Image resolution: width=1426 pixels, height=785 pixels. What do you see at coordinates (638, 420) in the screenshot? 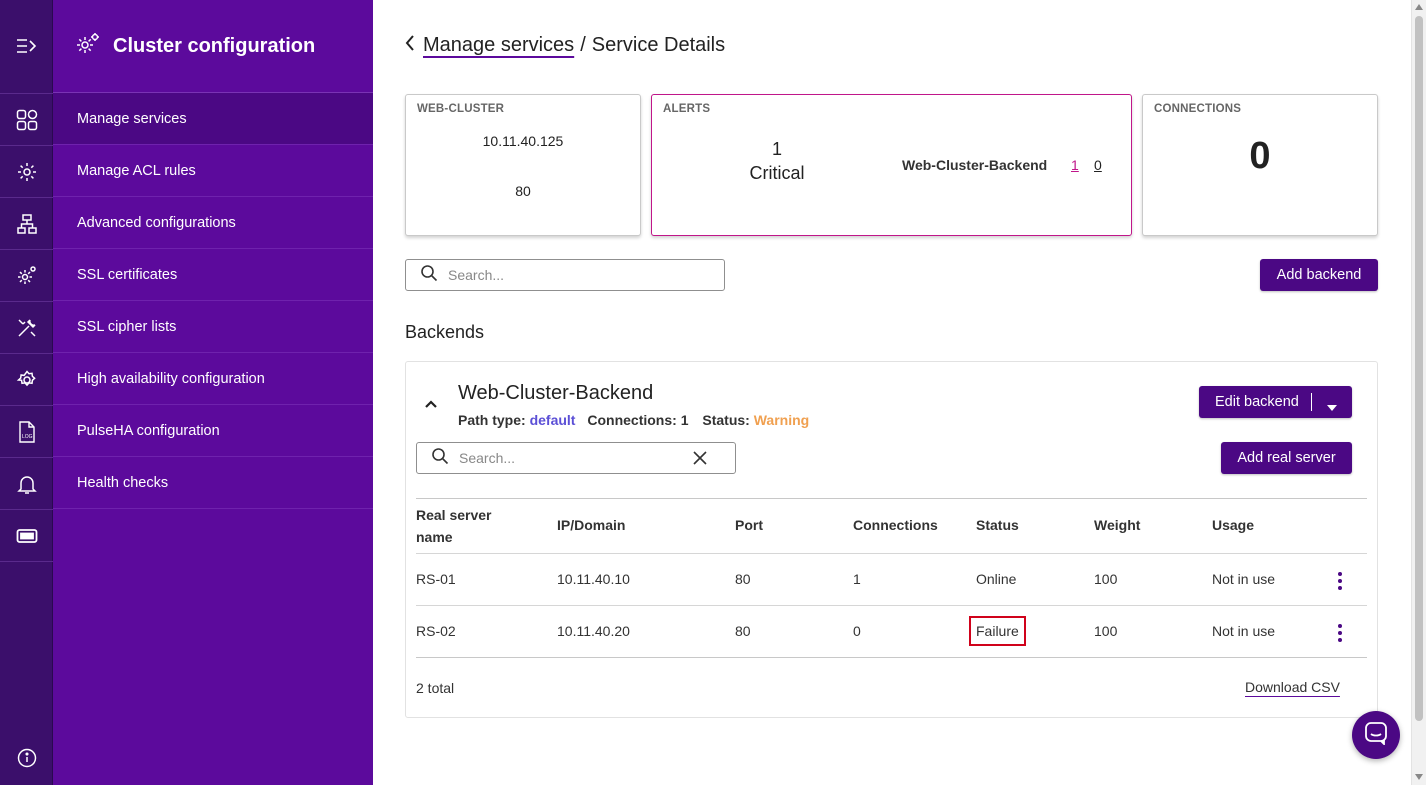
I see `backend-connections: Connections: 1` at bounding box center [638, 420].